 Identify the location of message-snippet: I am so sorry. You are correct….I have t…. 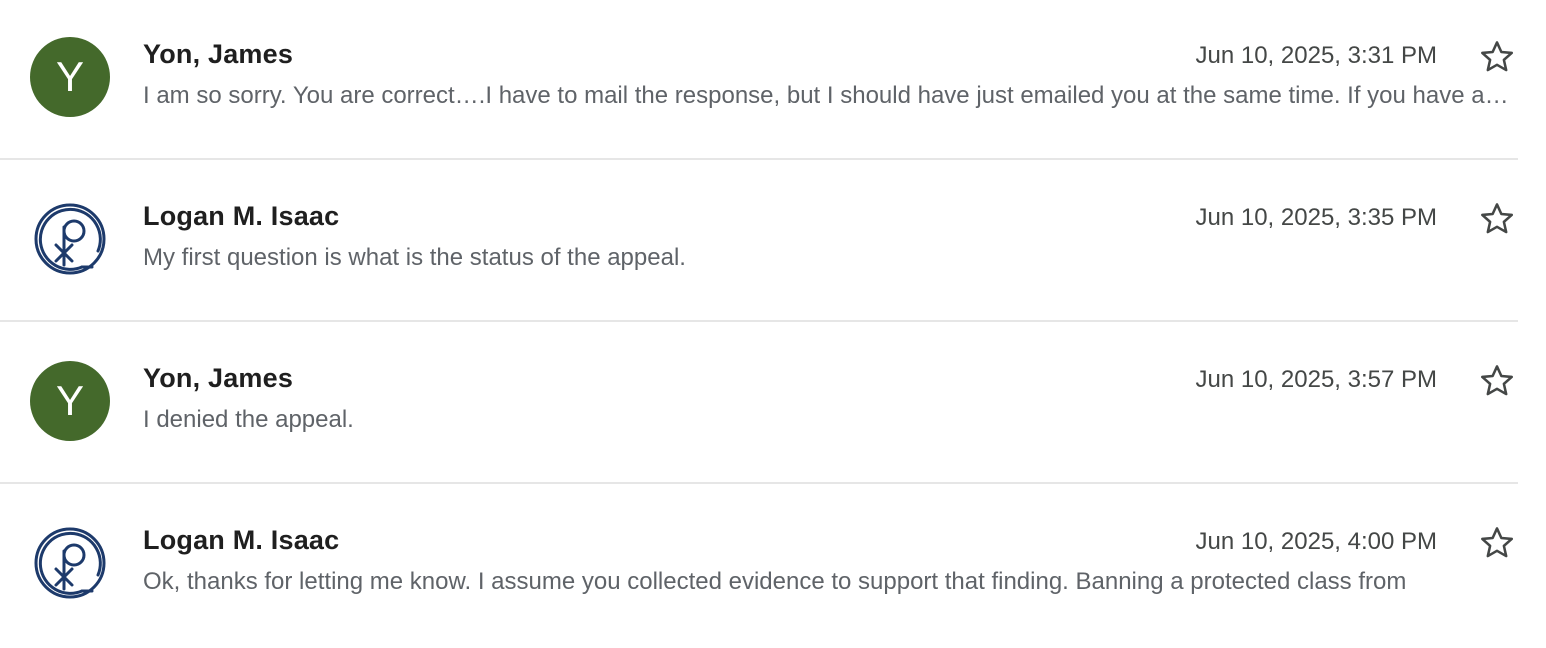
(829, 96).